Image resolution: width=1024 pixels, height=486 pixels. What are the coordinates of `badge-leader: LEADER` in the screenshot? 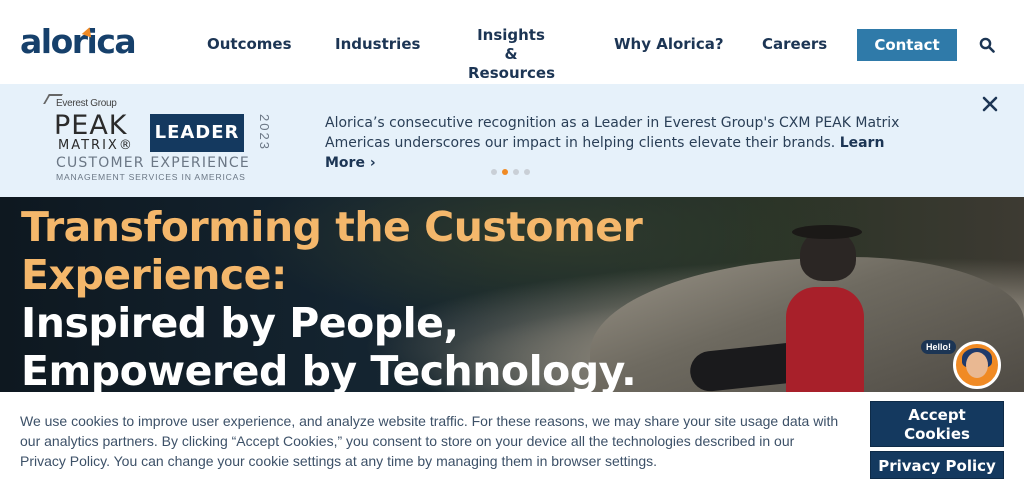 It's located at (197, 133).